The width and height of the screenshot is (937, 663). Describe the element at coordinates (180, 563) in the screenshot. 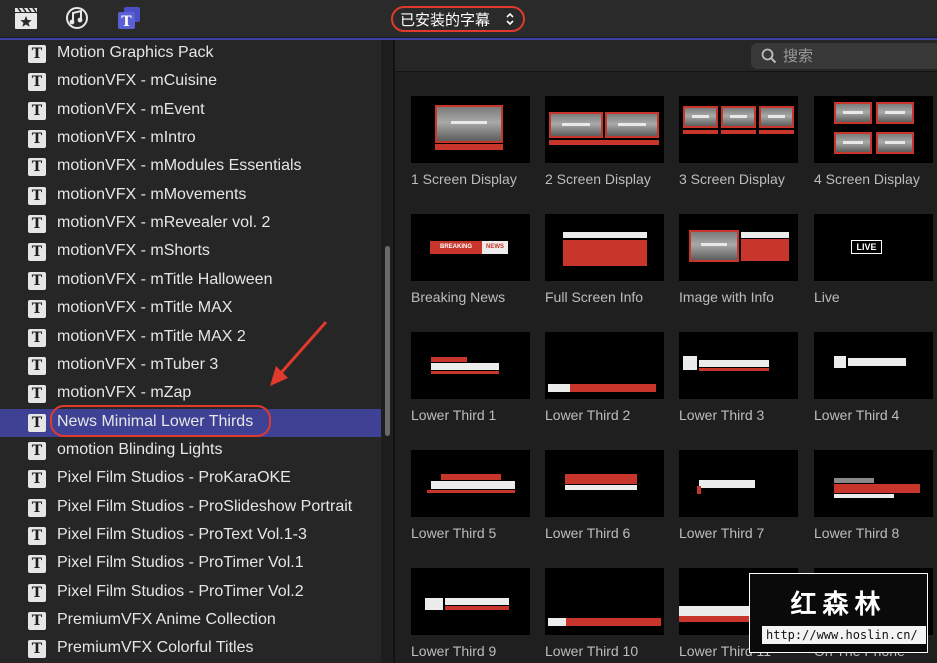

I see `sidebar-item-label: Pixel Film Studios - ProTimer Vol.1` at that location.